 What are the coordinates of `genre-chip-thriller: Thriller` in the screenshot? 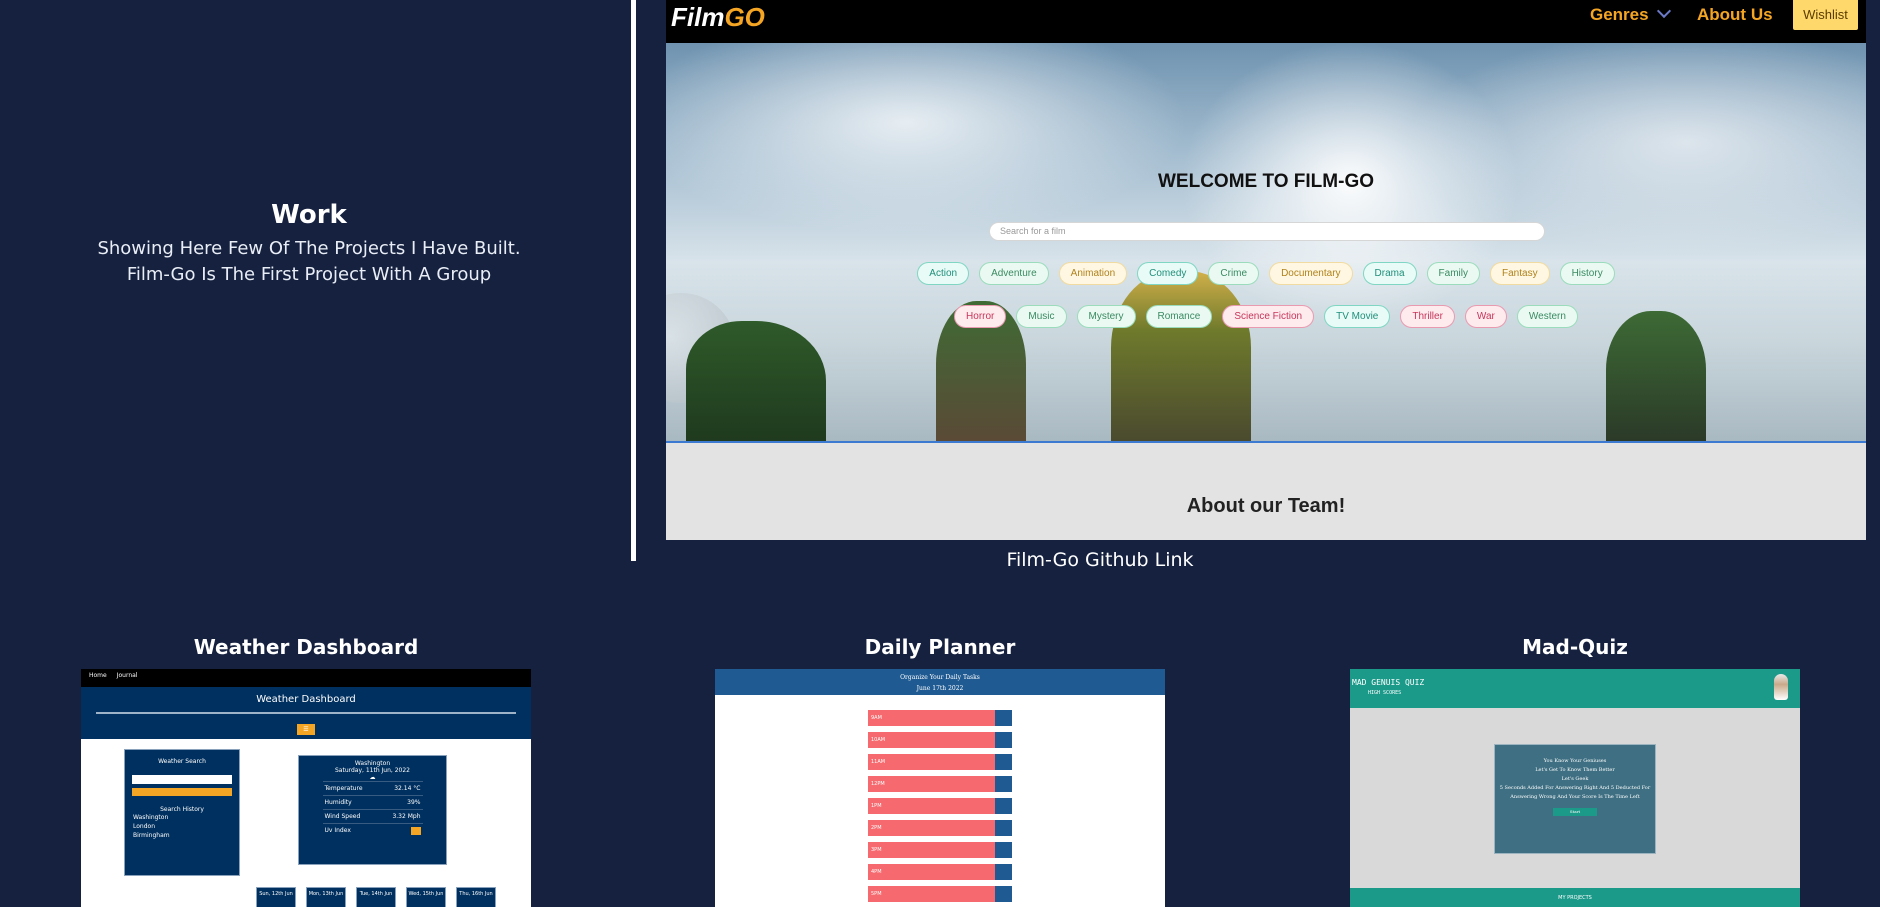 It's located at (1427, 316).